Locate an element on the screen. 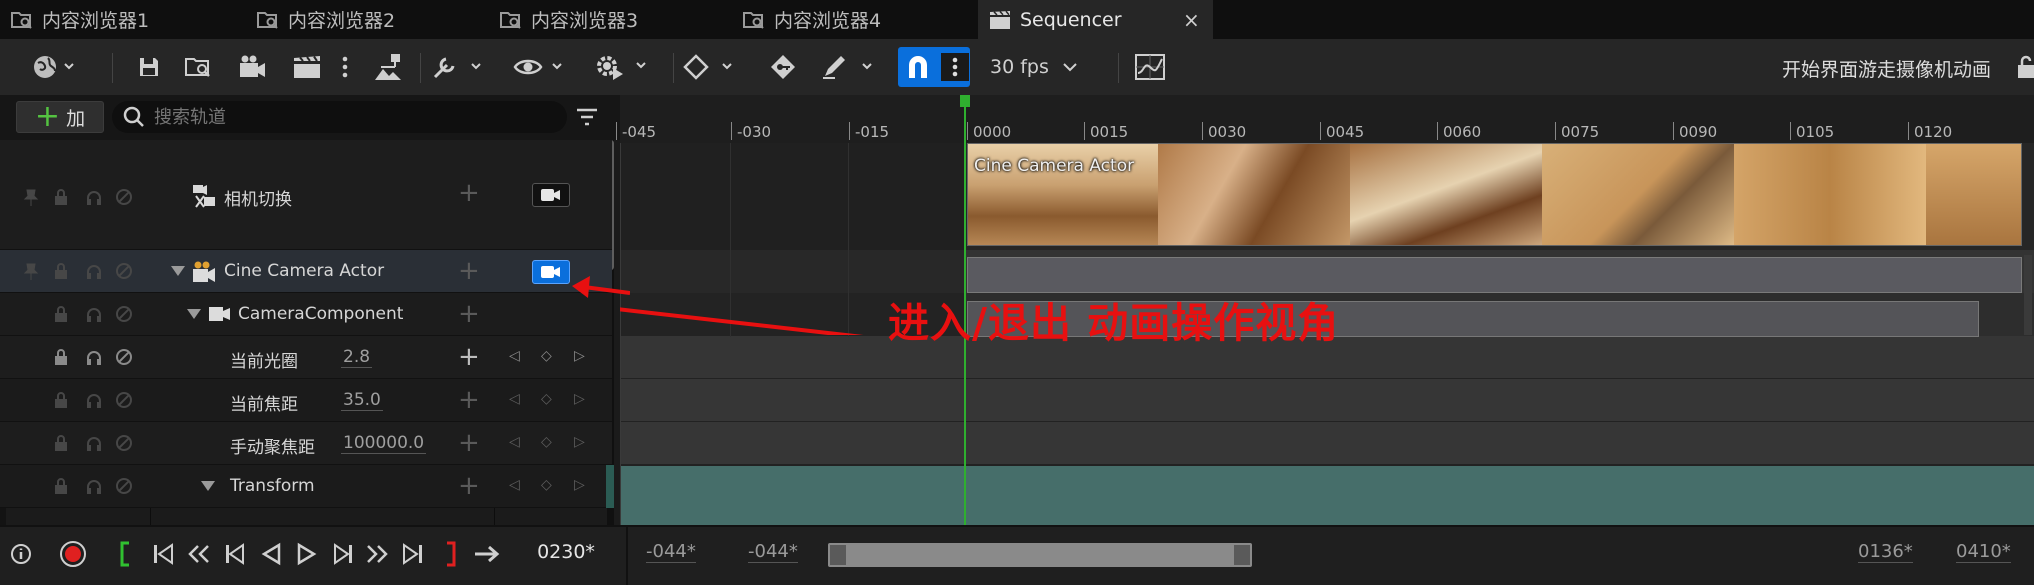 Image resolution: width=2034 pixels, height=585 pixels. tab-content-browser-3: 内容浏览器3 is located at coordinates (568, 19).